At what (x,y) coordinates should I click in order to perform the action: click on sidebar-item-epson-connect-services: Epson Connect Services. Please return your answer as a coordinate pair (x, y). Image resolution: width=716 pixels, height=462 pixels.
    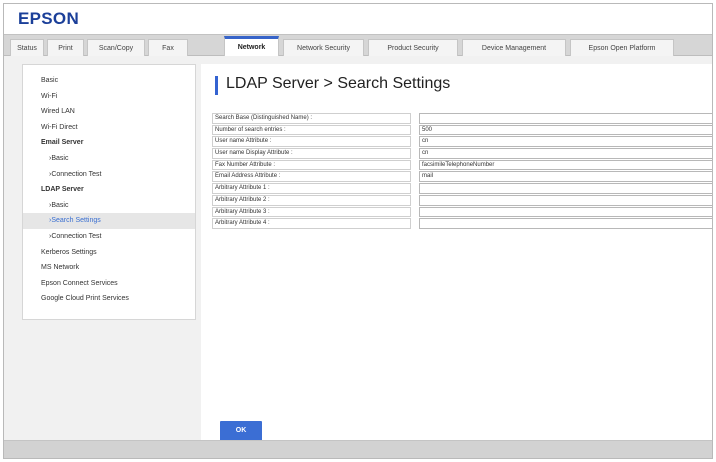
    Looking at the image, I should click on (109, 284).